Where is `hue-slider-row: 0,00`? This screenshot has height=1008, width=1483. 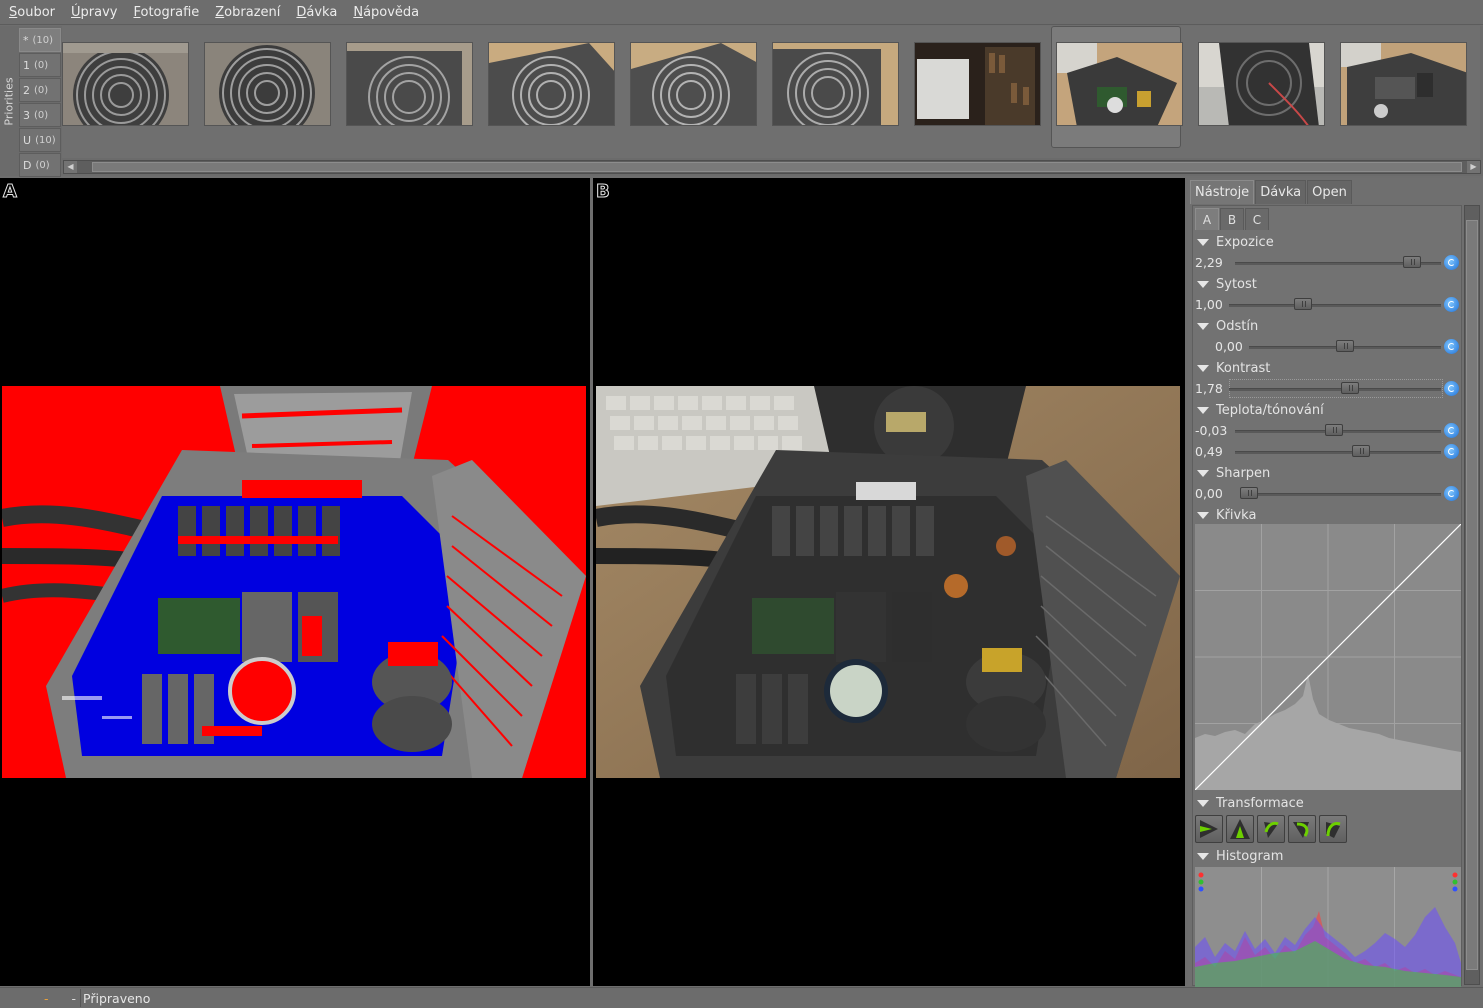
hue-slider-row: 0,00 is located at coordinates (1327, 347).